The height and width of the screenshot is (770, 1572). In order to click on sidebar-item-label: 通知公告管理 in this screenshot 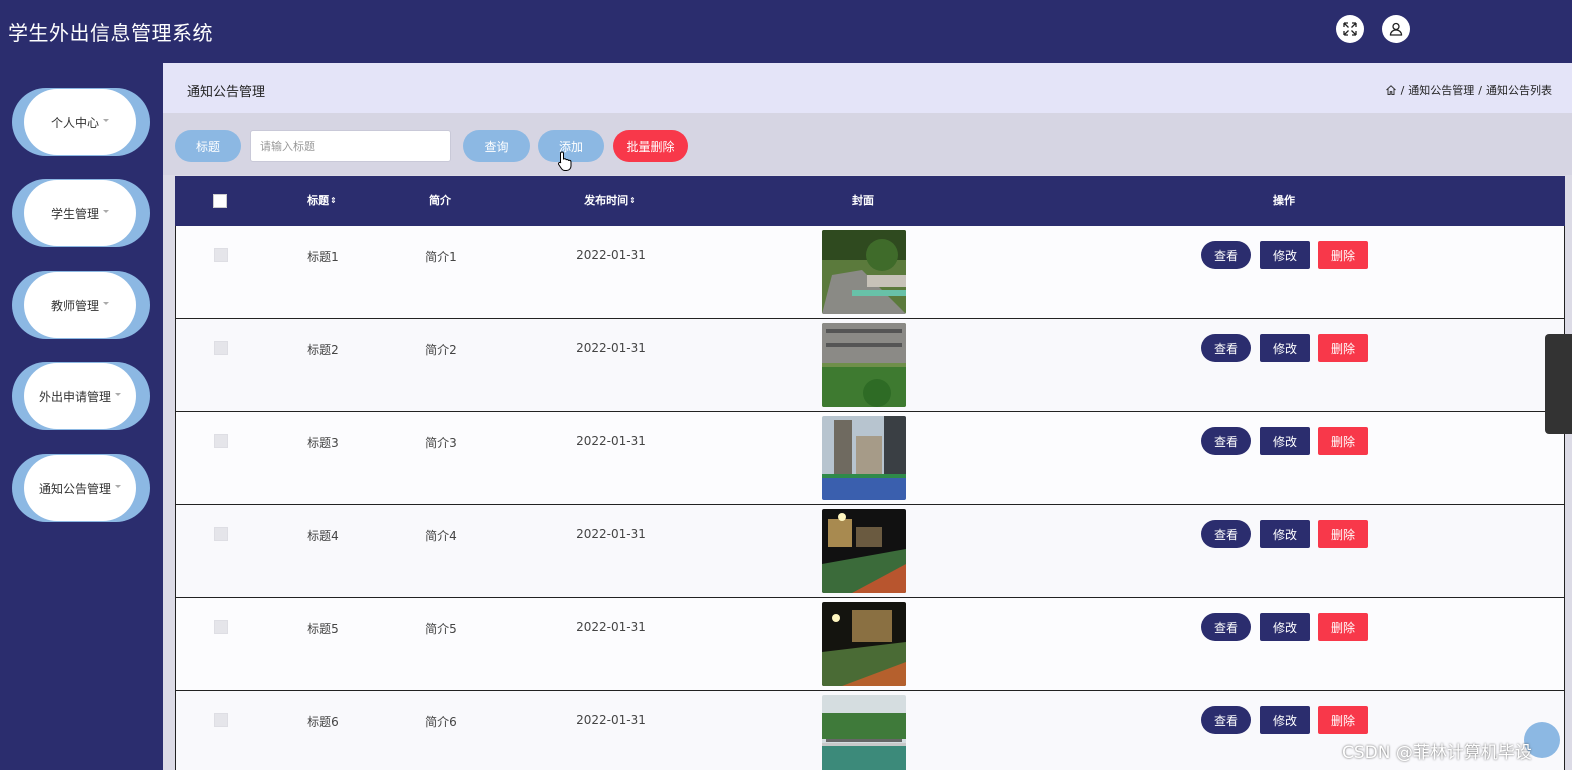, I will do `click(74, 488)`.